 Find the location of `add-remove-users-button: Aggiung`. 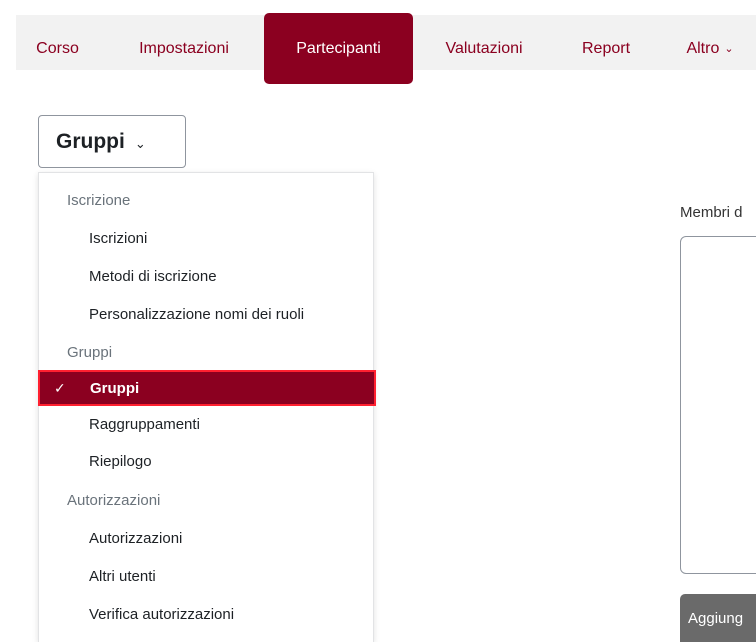

add-remove-users-button: Aggiung is located at coordinates (718, 618).